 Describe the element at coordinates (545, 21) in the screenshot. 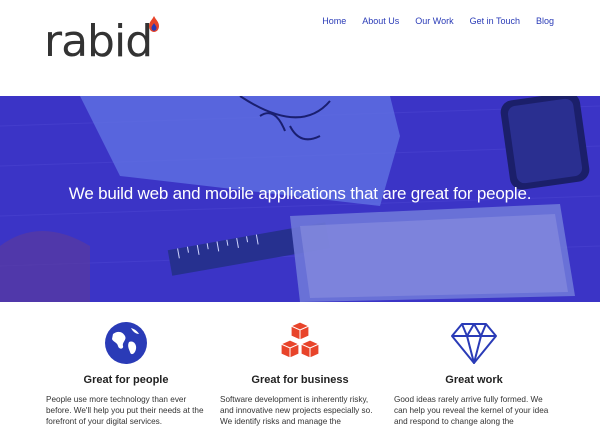

I see `nav-blog: Blog` at that location.